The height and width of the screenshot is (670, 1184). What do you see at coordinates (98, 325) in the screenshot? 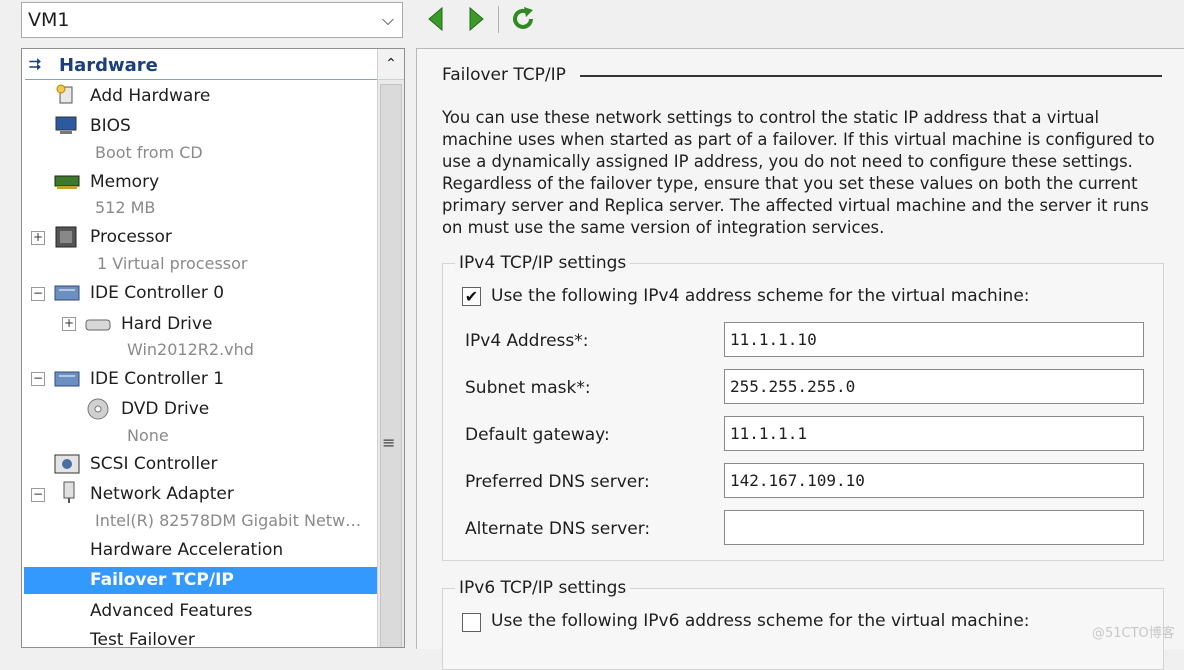
I see `hard-drive-icon` at bounding box center [98, 325].